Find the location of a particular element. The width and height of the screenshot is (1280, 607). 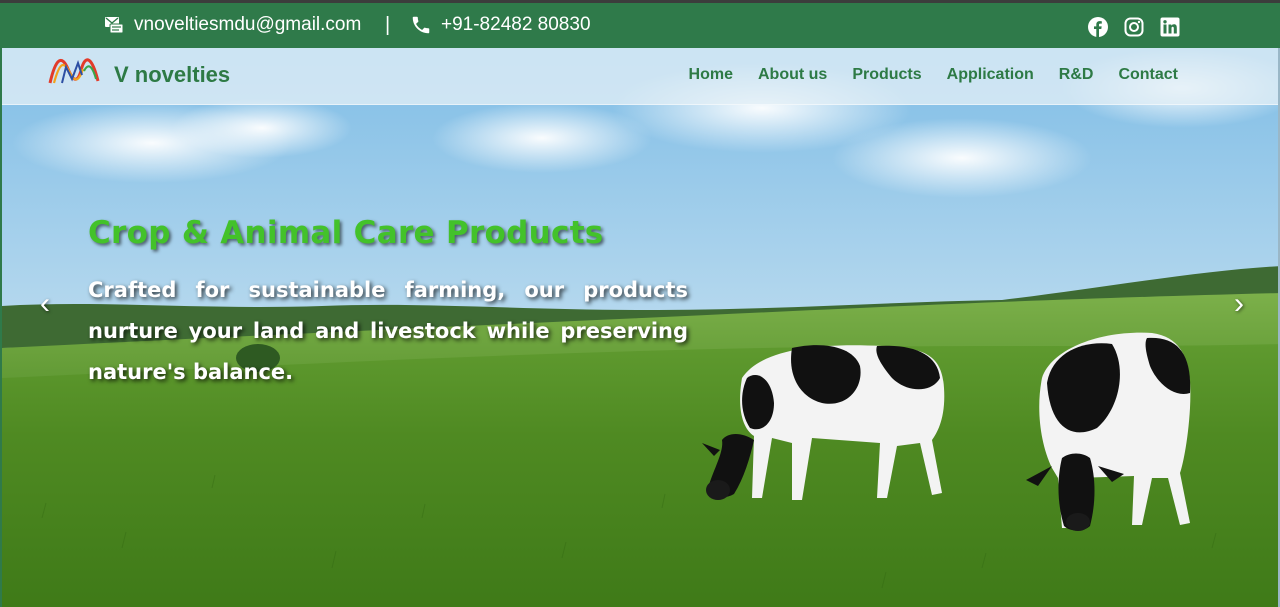

email-contact: vnoveltiesmdu@gmail.com is located at coordinates (232, 25).